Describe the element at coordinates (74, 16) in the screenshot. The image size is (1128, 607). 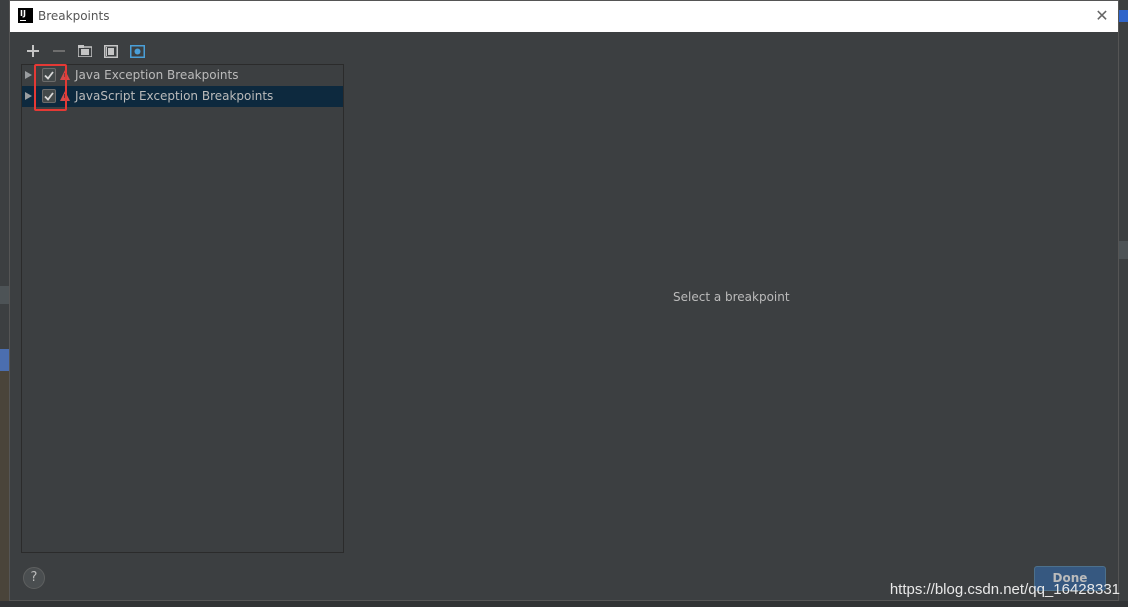
I see `dialog-title: Breakpoints` at that location.